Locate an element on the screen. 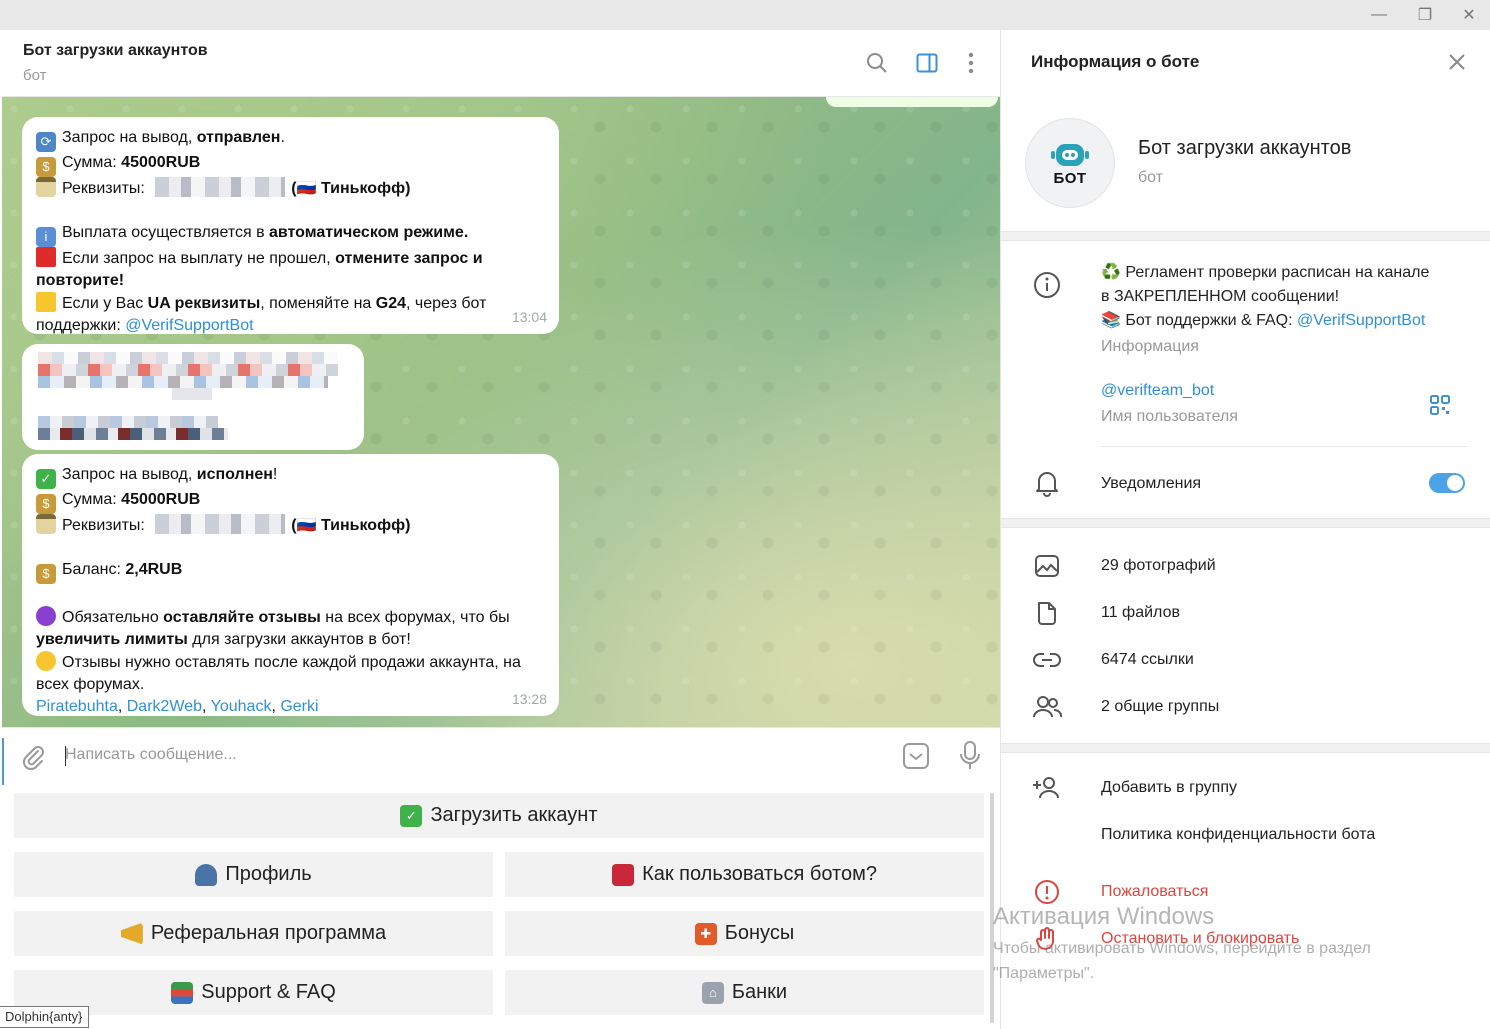  bot-avatar: БОТ is located at coordinates (1070, 163).